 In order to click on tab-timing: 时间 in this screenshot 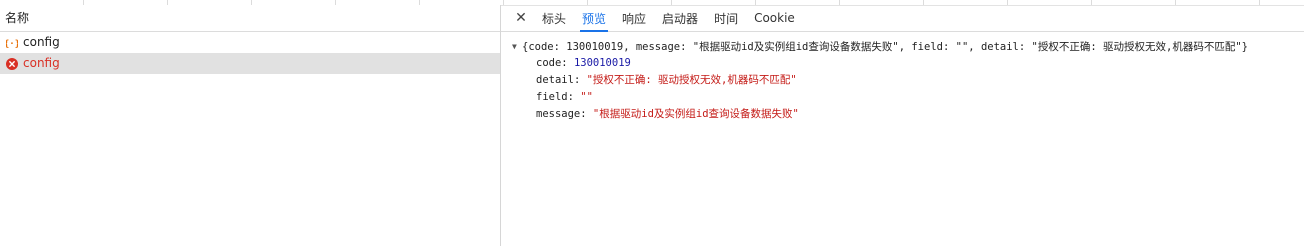, I will do `click(726, 18)`.